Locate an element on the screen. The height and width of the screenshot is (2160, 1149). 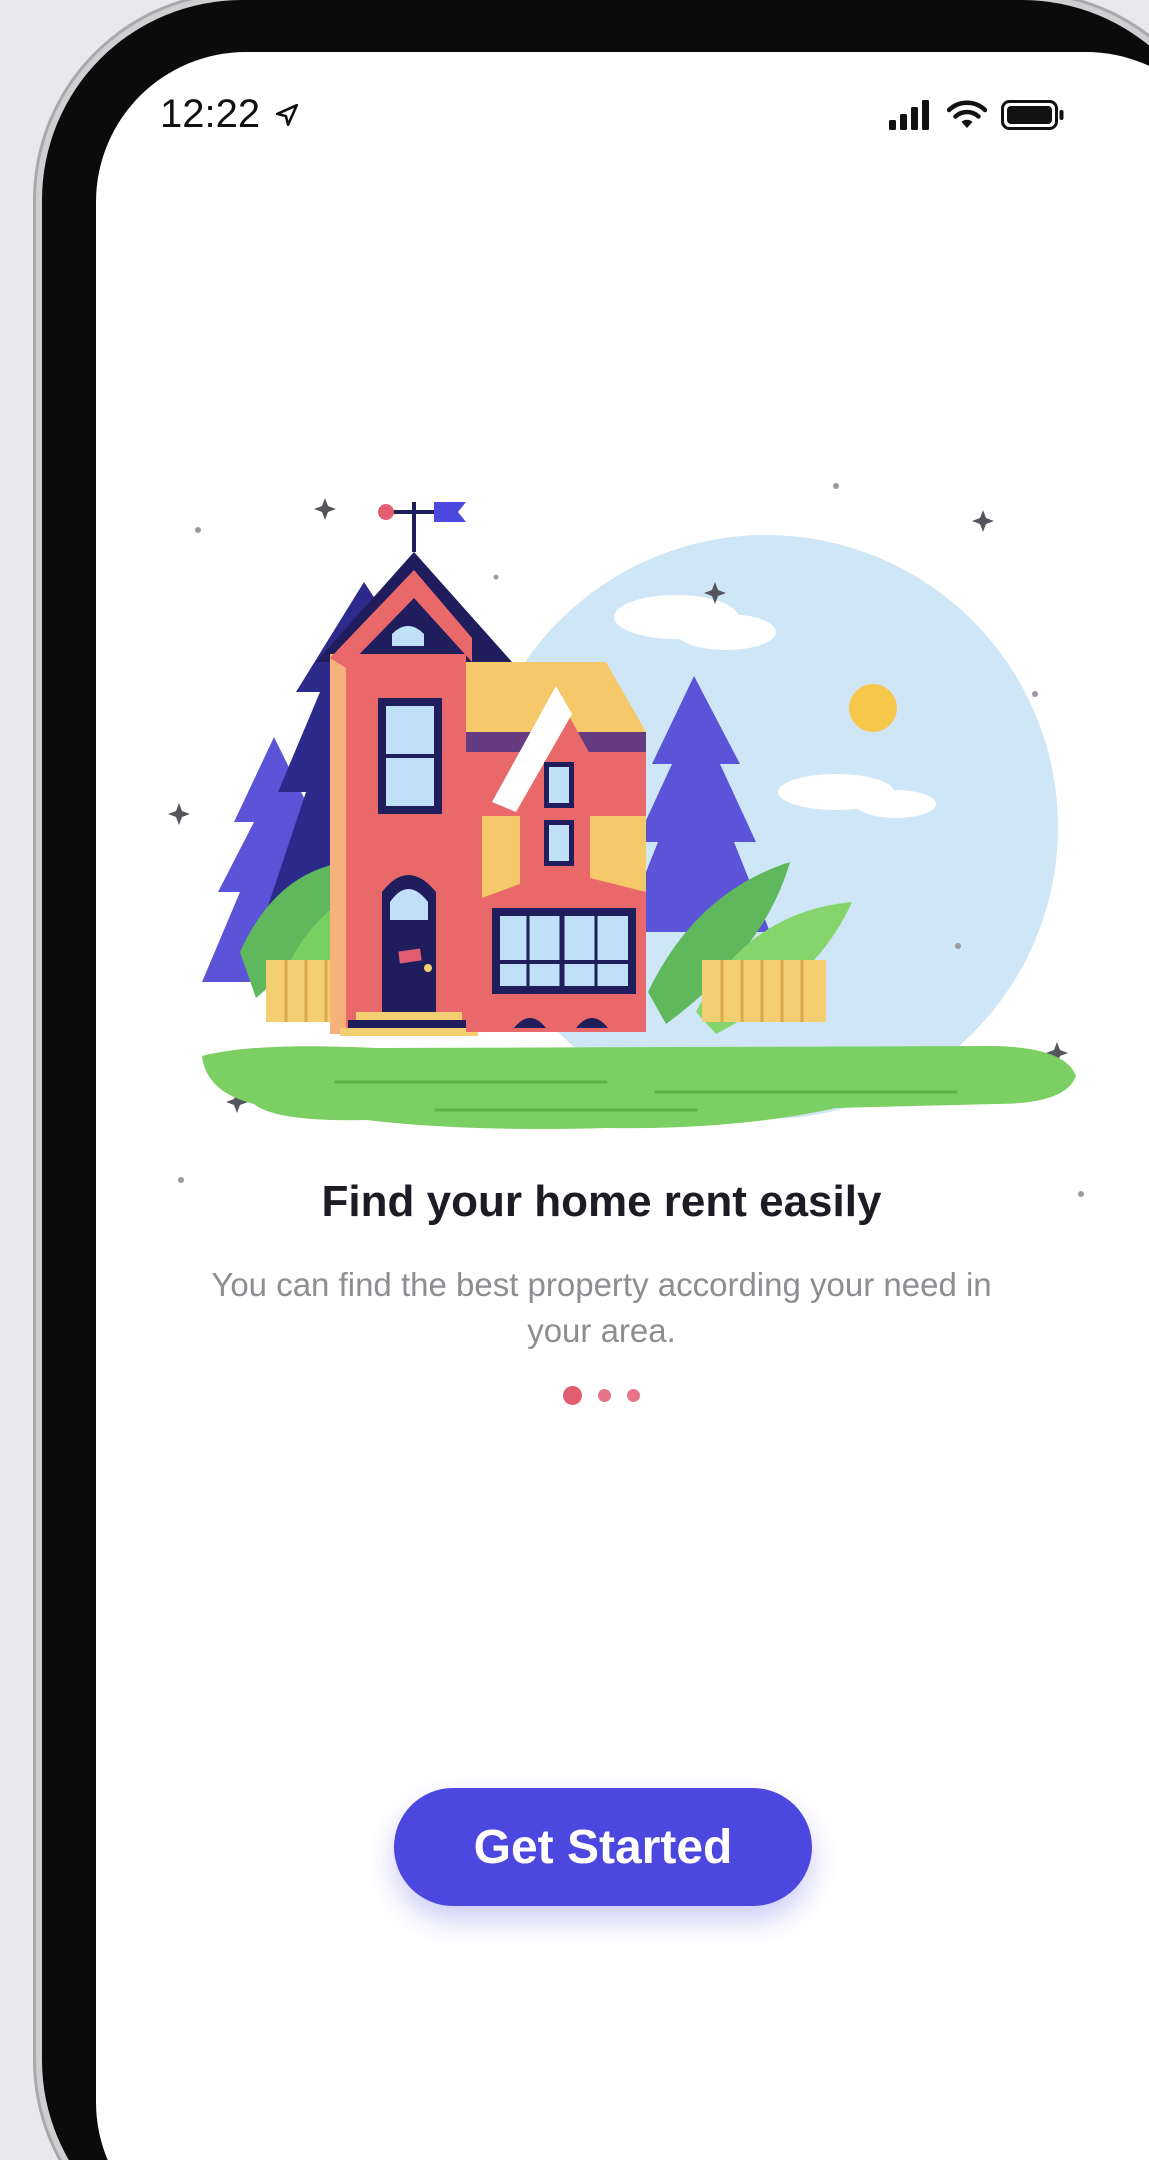
status-time-group: 12:22 is located at coordinates (230, 114).